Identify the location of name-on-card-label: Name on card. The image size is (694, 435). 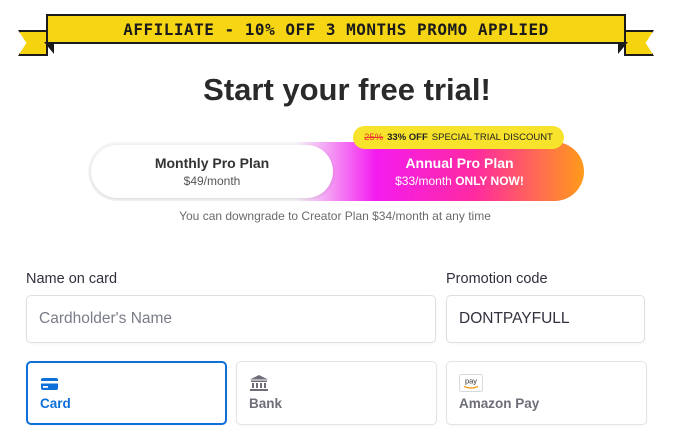
(72, 279).